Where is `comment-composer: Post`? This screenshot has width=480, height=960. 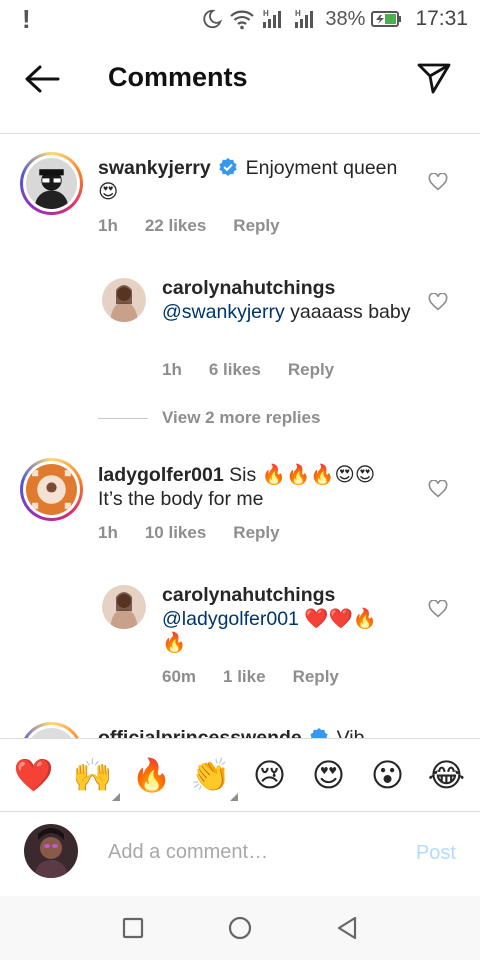
comment-composer: Post is located at coordinates (240, 854).